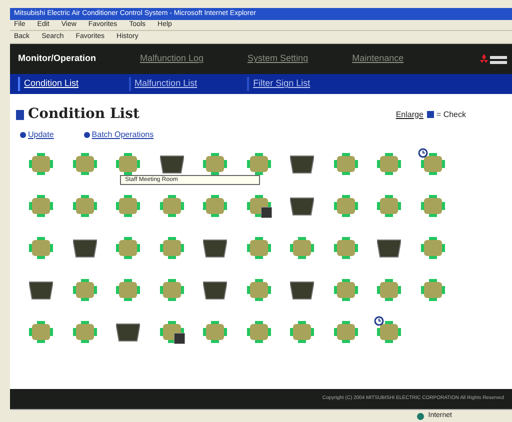 The image size is (512, 422). What do you see at coordinates (48, 84) in the screenshot?
I see `sub-nav-link: Condition List` at bounding box center [48, 84].